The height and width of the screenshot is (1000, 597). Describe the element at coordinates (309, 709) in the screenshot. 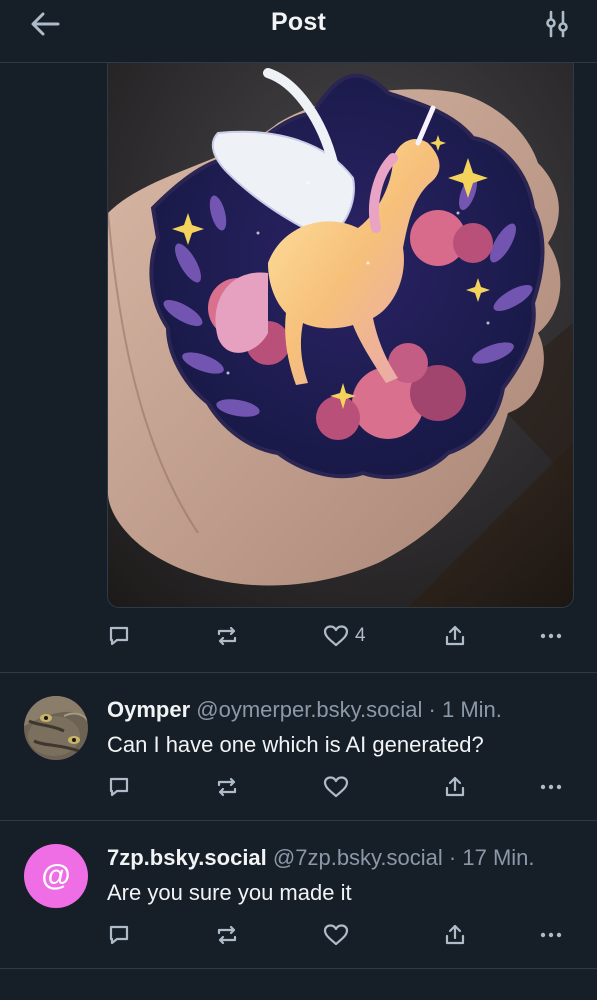

I see `handle: @oymerper.bsky.social` at that location.